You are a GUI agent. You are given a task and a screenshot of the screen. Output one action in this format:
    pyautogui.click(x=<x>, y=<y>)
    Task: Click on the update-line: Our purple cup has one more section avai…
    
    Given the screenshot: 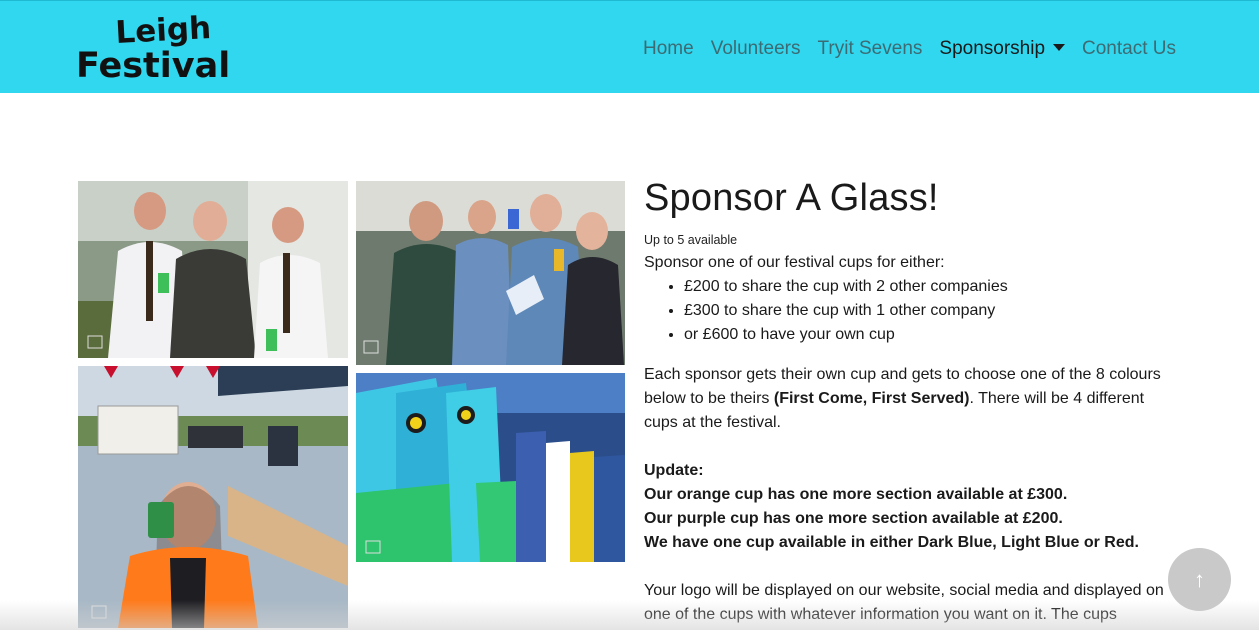 What is the action you would take?
    pyautogui.click(x=853, y=518)
    